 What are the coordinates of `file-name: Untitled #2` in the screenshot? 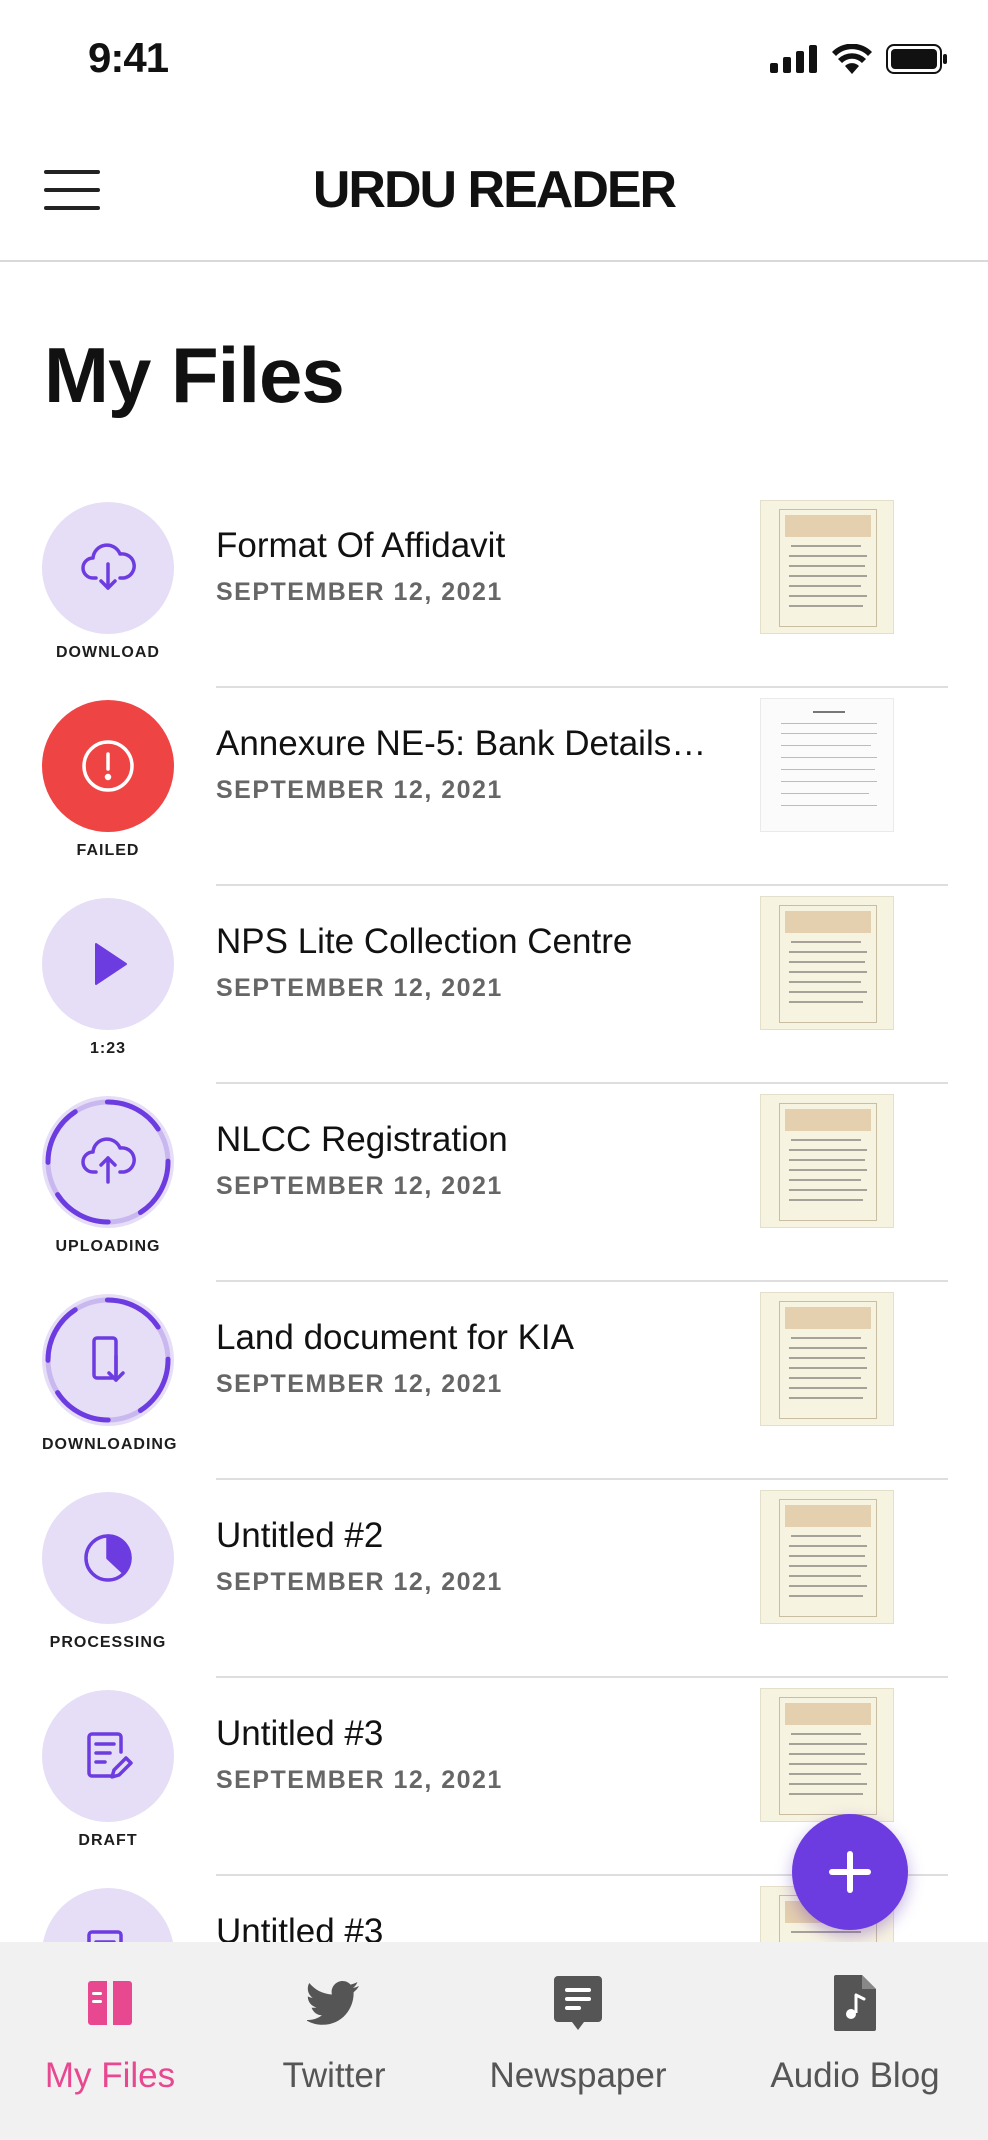 It's located at (476, 1536).